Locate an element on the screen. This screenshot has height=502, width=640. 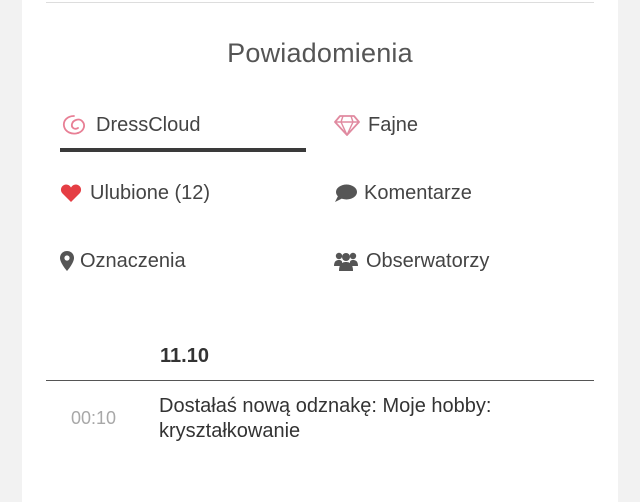
heart-icon is located at coordinates (71, 193).